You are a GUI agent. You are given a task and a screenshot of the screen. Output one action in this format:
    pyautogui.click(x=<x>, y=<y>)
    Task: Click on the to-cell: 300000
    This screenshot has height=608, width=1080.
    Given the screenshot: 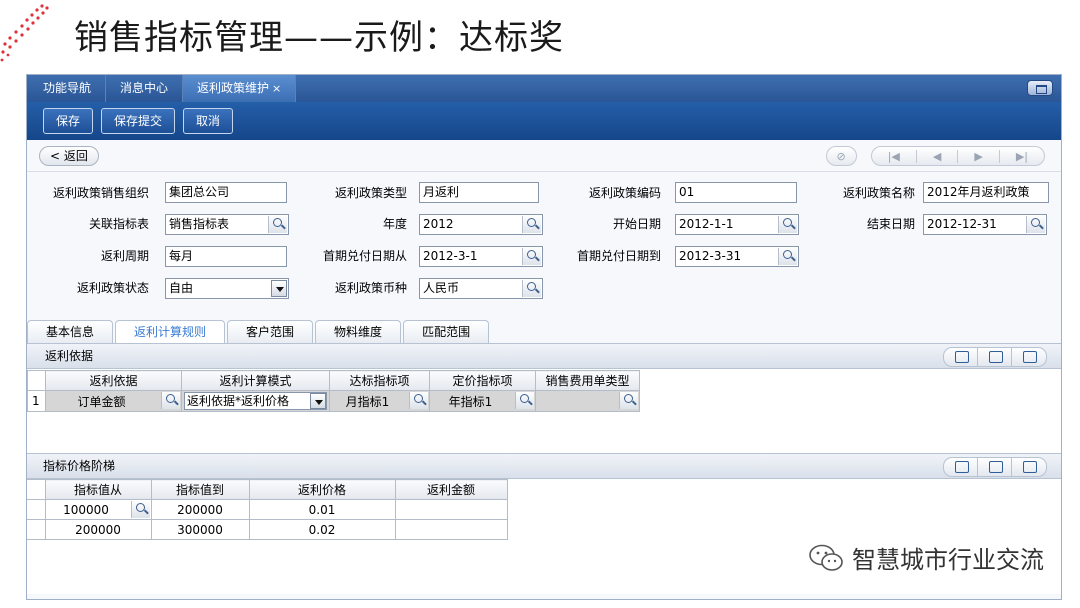 What is the action you would take?
    pyautogui.click(x=200, y=529)
    